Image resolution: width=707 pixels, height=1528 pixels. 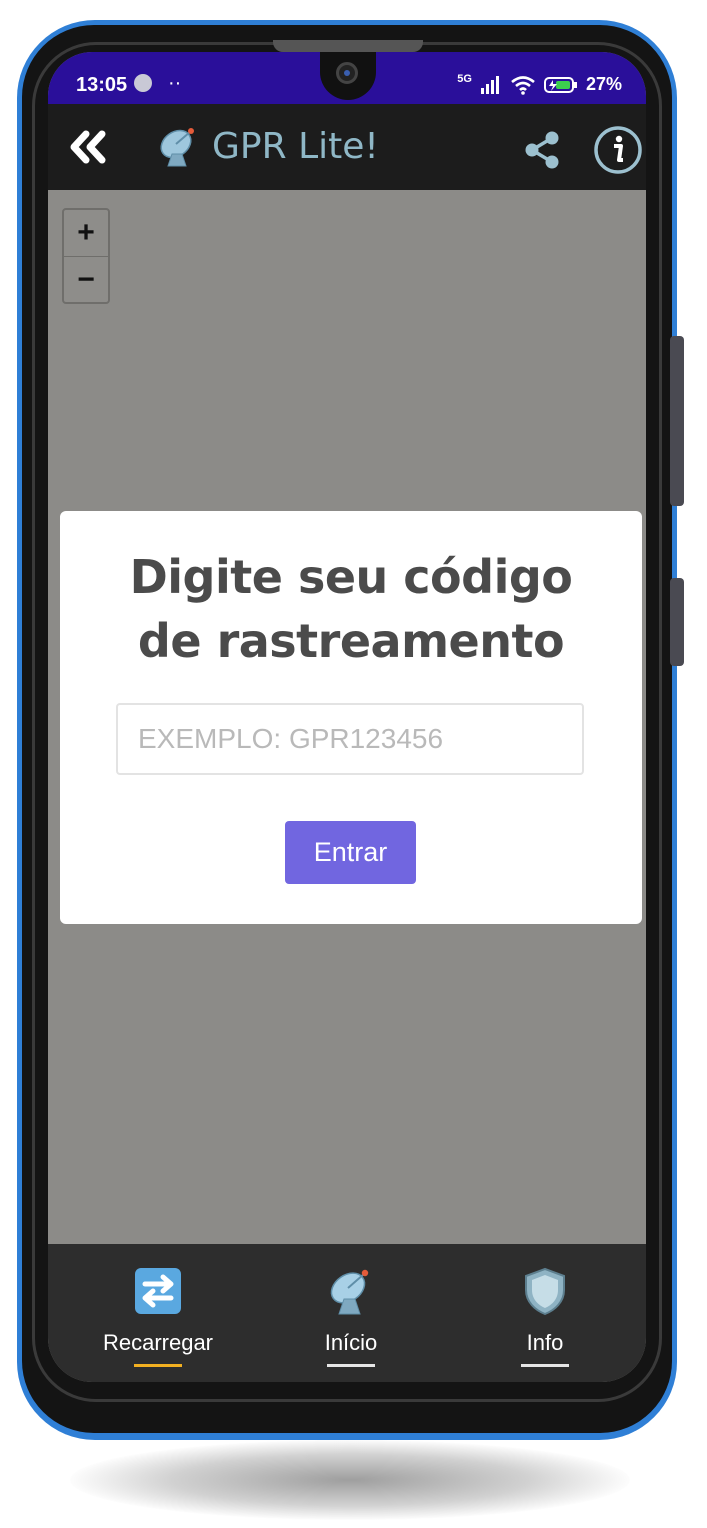 I want to click on network-label: 5G, so click(x=464, y=78).